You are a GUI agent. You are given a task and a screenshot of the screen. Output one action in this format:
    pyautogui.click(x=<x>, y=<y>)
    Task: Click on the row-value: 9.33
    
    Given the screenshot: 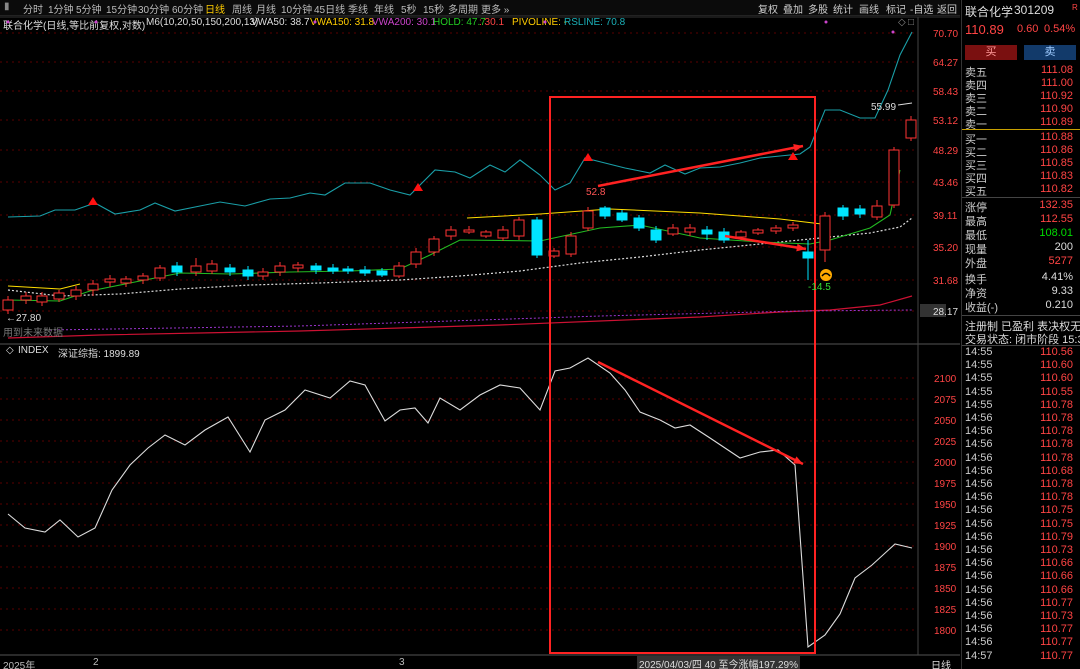 What is the action you would take?
    pyautogui.click(x=1062, y=291)
    